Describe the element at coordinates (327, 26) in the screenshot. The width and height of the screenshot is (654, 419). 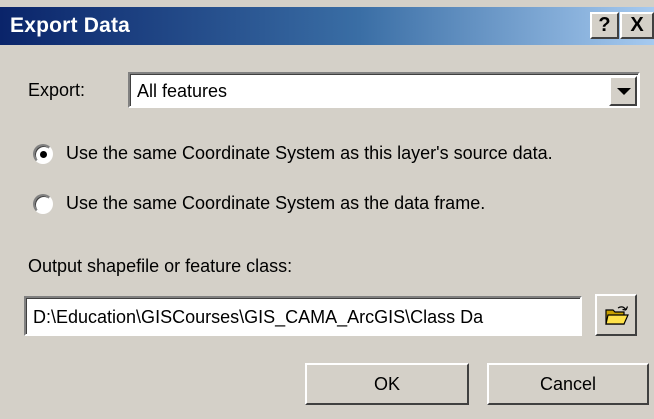
I see `title-bar: Export Data ? X` at that location.